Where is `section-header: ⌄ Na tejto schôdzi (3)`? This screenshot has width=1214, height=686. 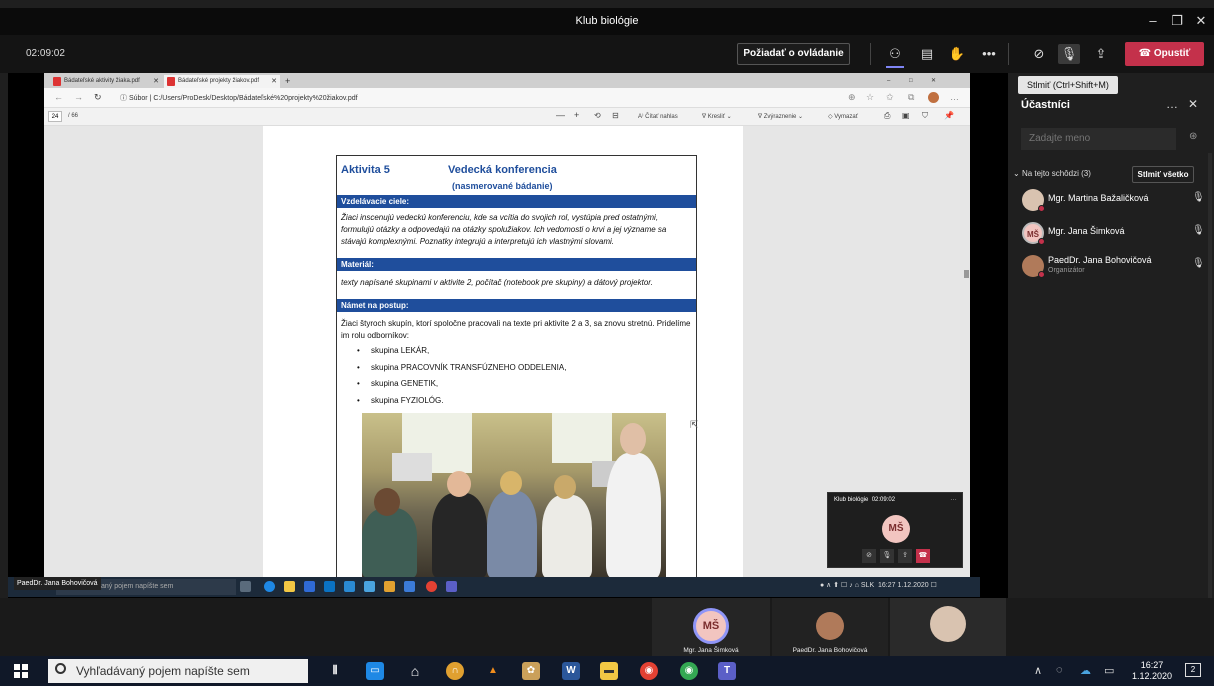 section-header: ⌄ Na tejto schôdzi (3) is located at coordinates (1052, 173).